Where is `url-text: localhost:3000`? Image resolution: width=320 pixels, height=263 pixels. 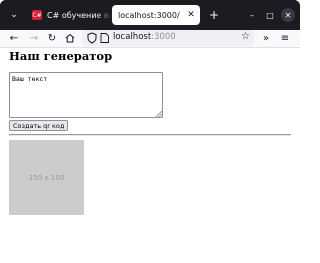 url-text: localhost:3000 is located at coordinates (144, 37).